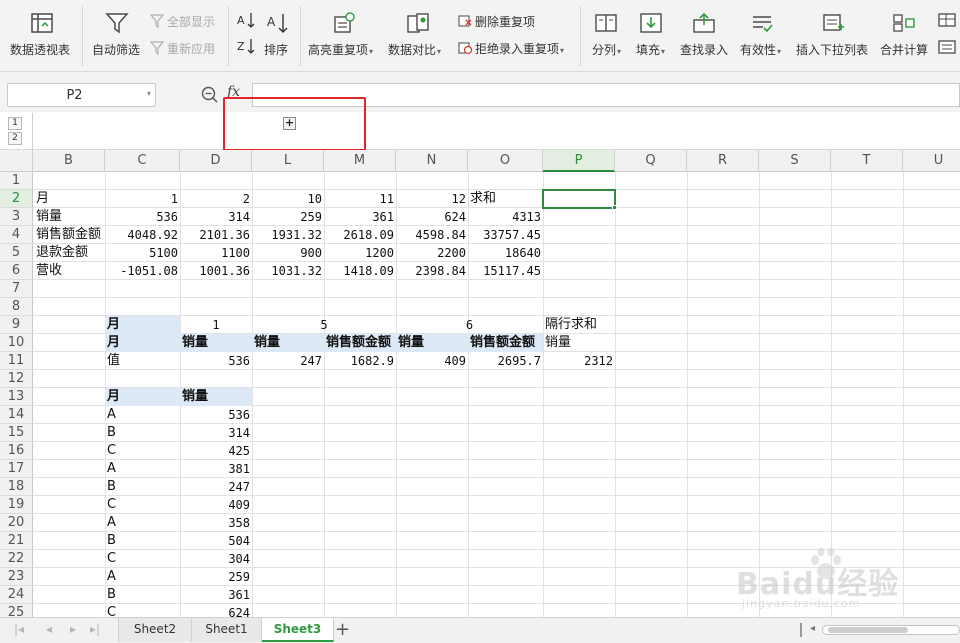 The width and height of the screenshot is (960, 643). Describe the element at coordinates (606, 36) in the screenshot. I see `split-column-button: 分列▾` at that location.